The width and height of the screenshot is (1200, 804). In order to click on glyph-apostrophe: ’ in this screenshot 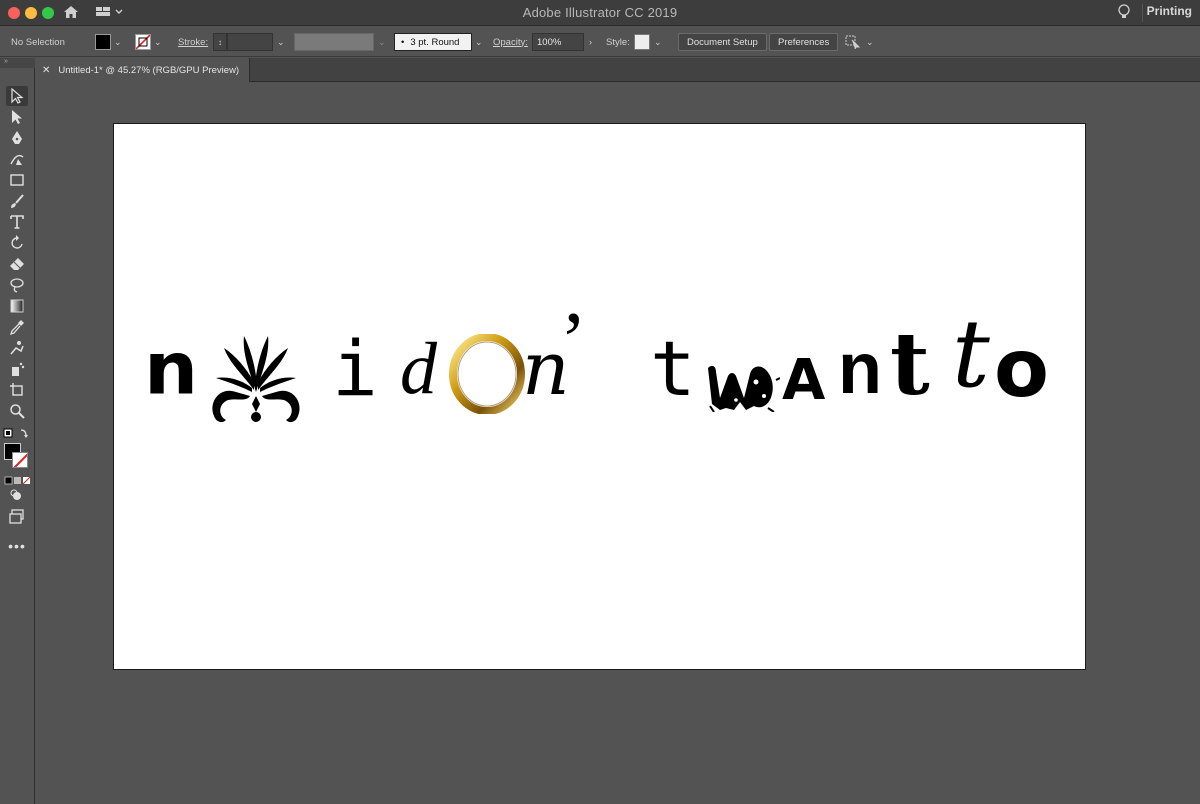, I will do `click(573, 341)`.